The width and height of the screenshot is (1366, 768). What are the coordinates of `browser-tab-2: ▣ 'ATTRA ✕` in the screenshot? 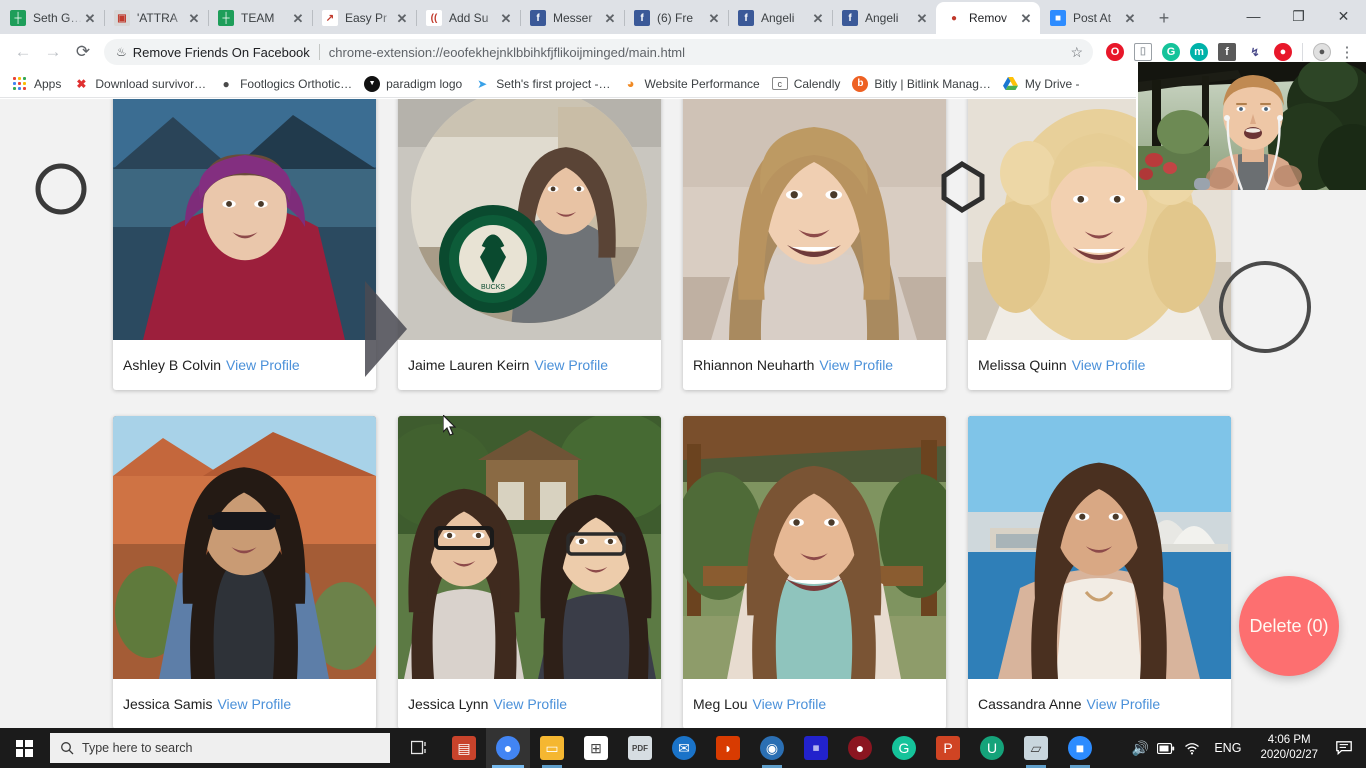 It's located at (156, 18).